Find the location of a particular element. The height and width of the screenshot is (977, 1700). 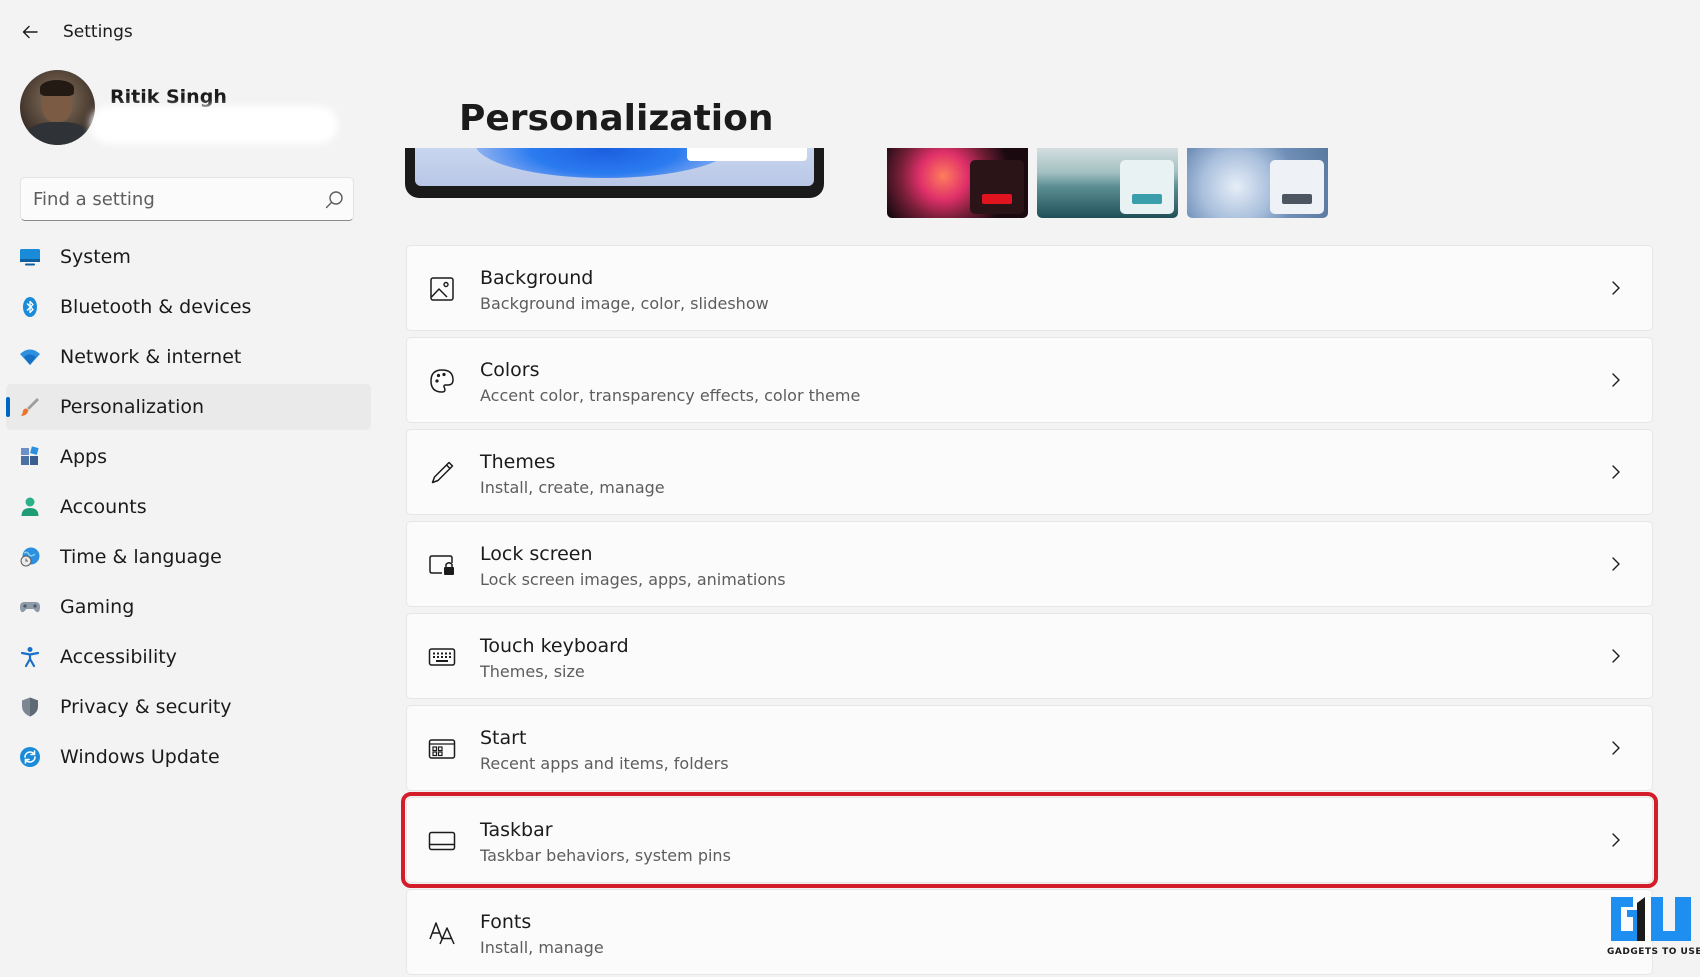

wifi-icon is located at coordinates (30, 357).